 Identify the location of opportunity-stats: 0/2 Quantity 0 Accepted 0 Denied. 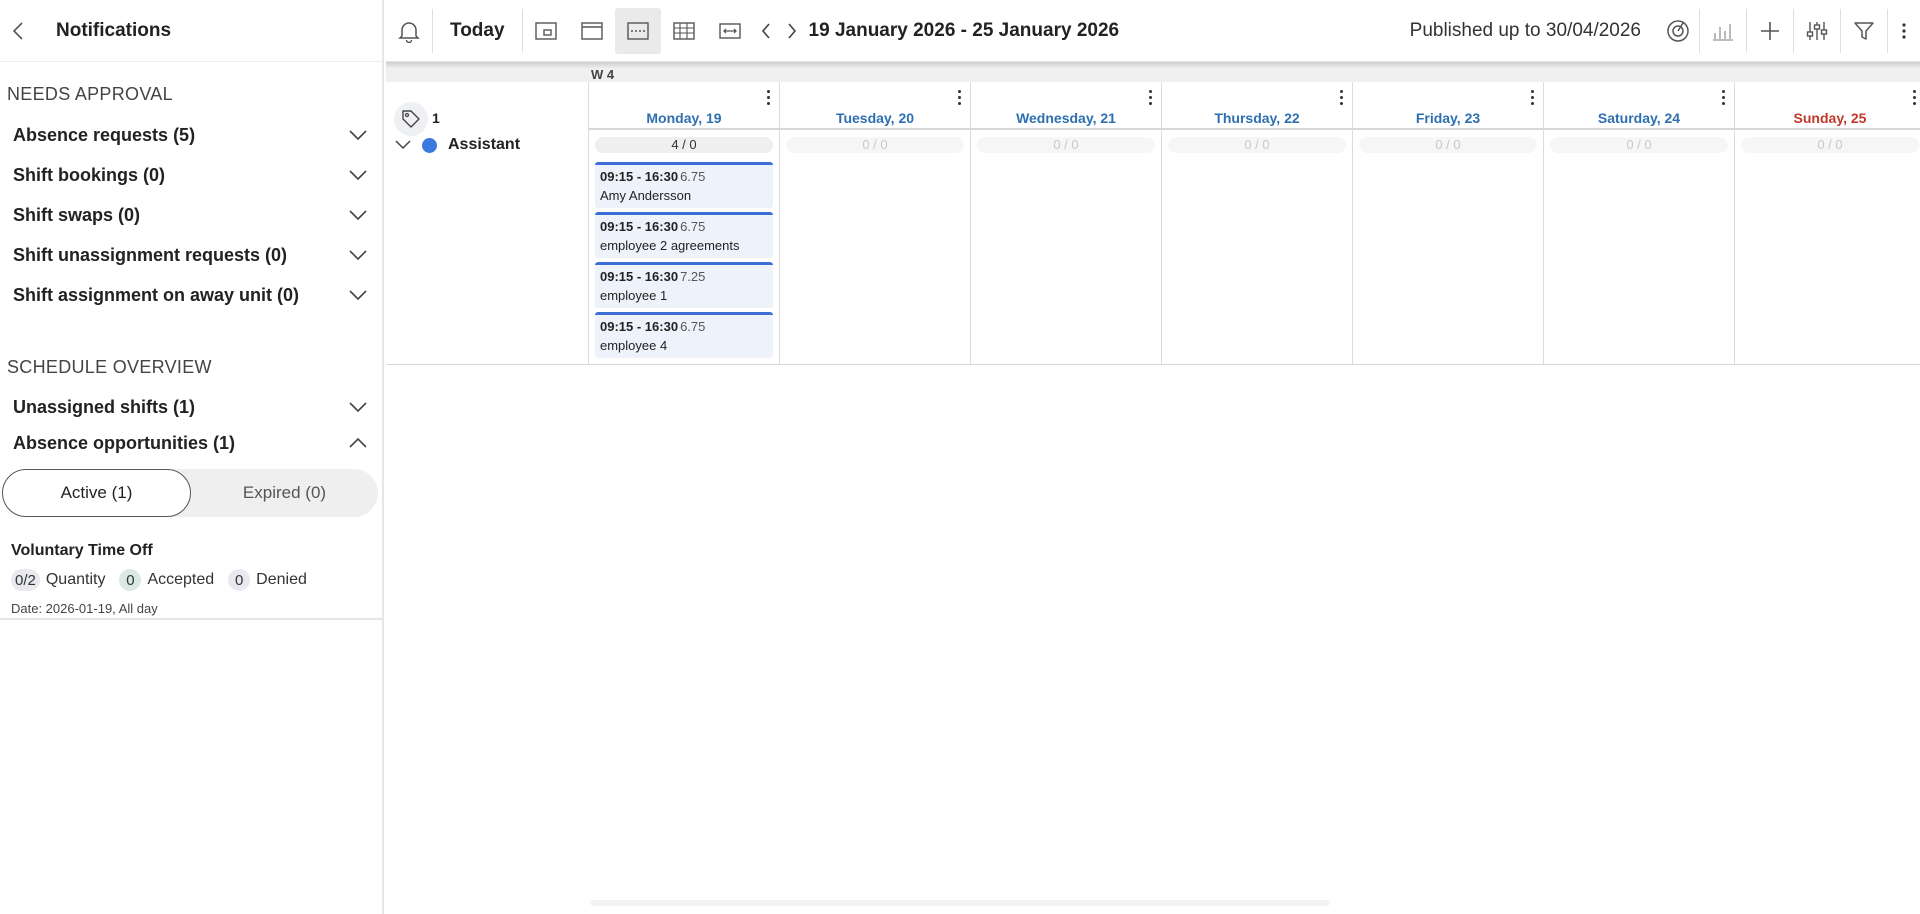
(197, 580).